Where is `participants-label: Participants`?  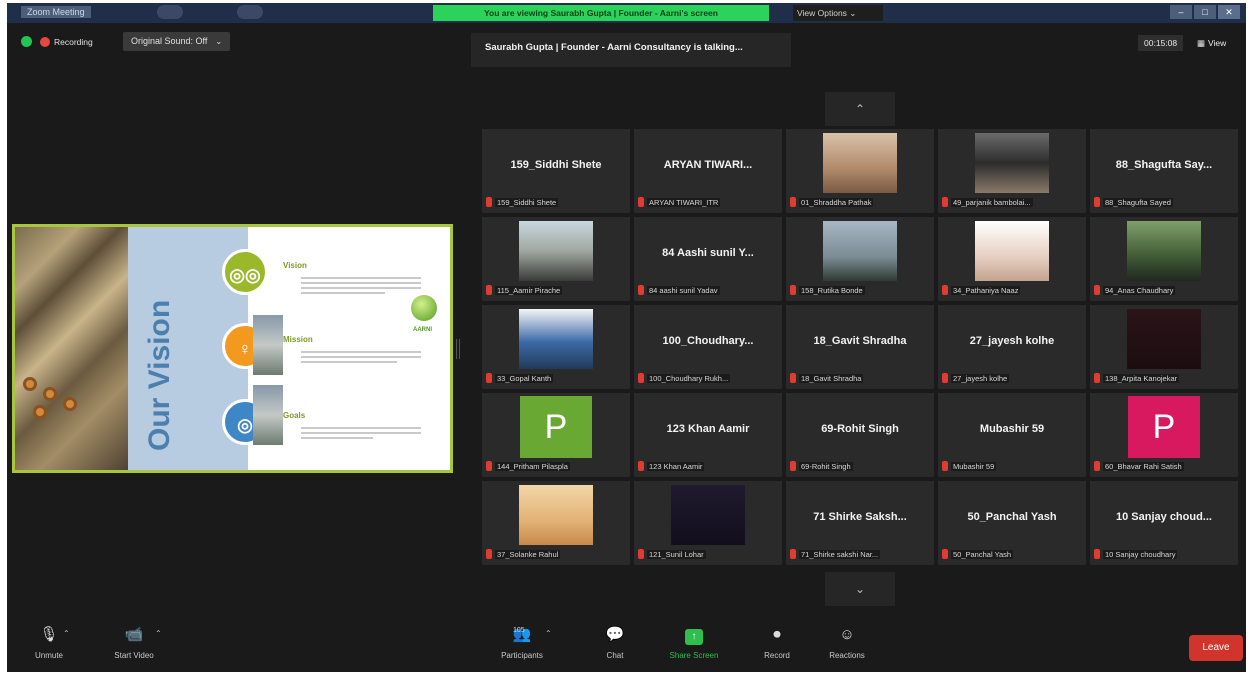 participants-label: Participants is located at coordinates (522, 655).